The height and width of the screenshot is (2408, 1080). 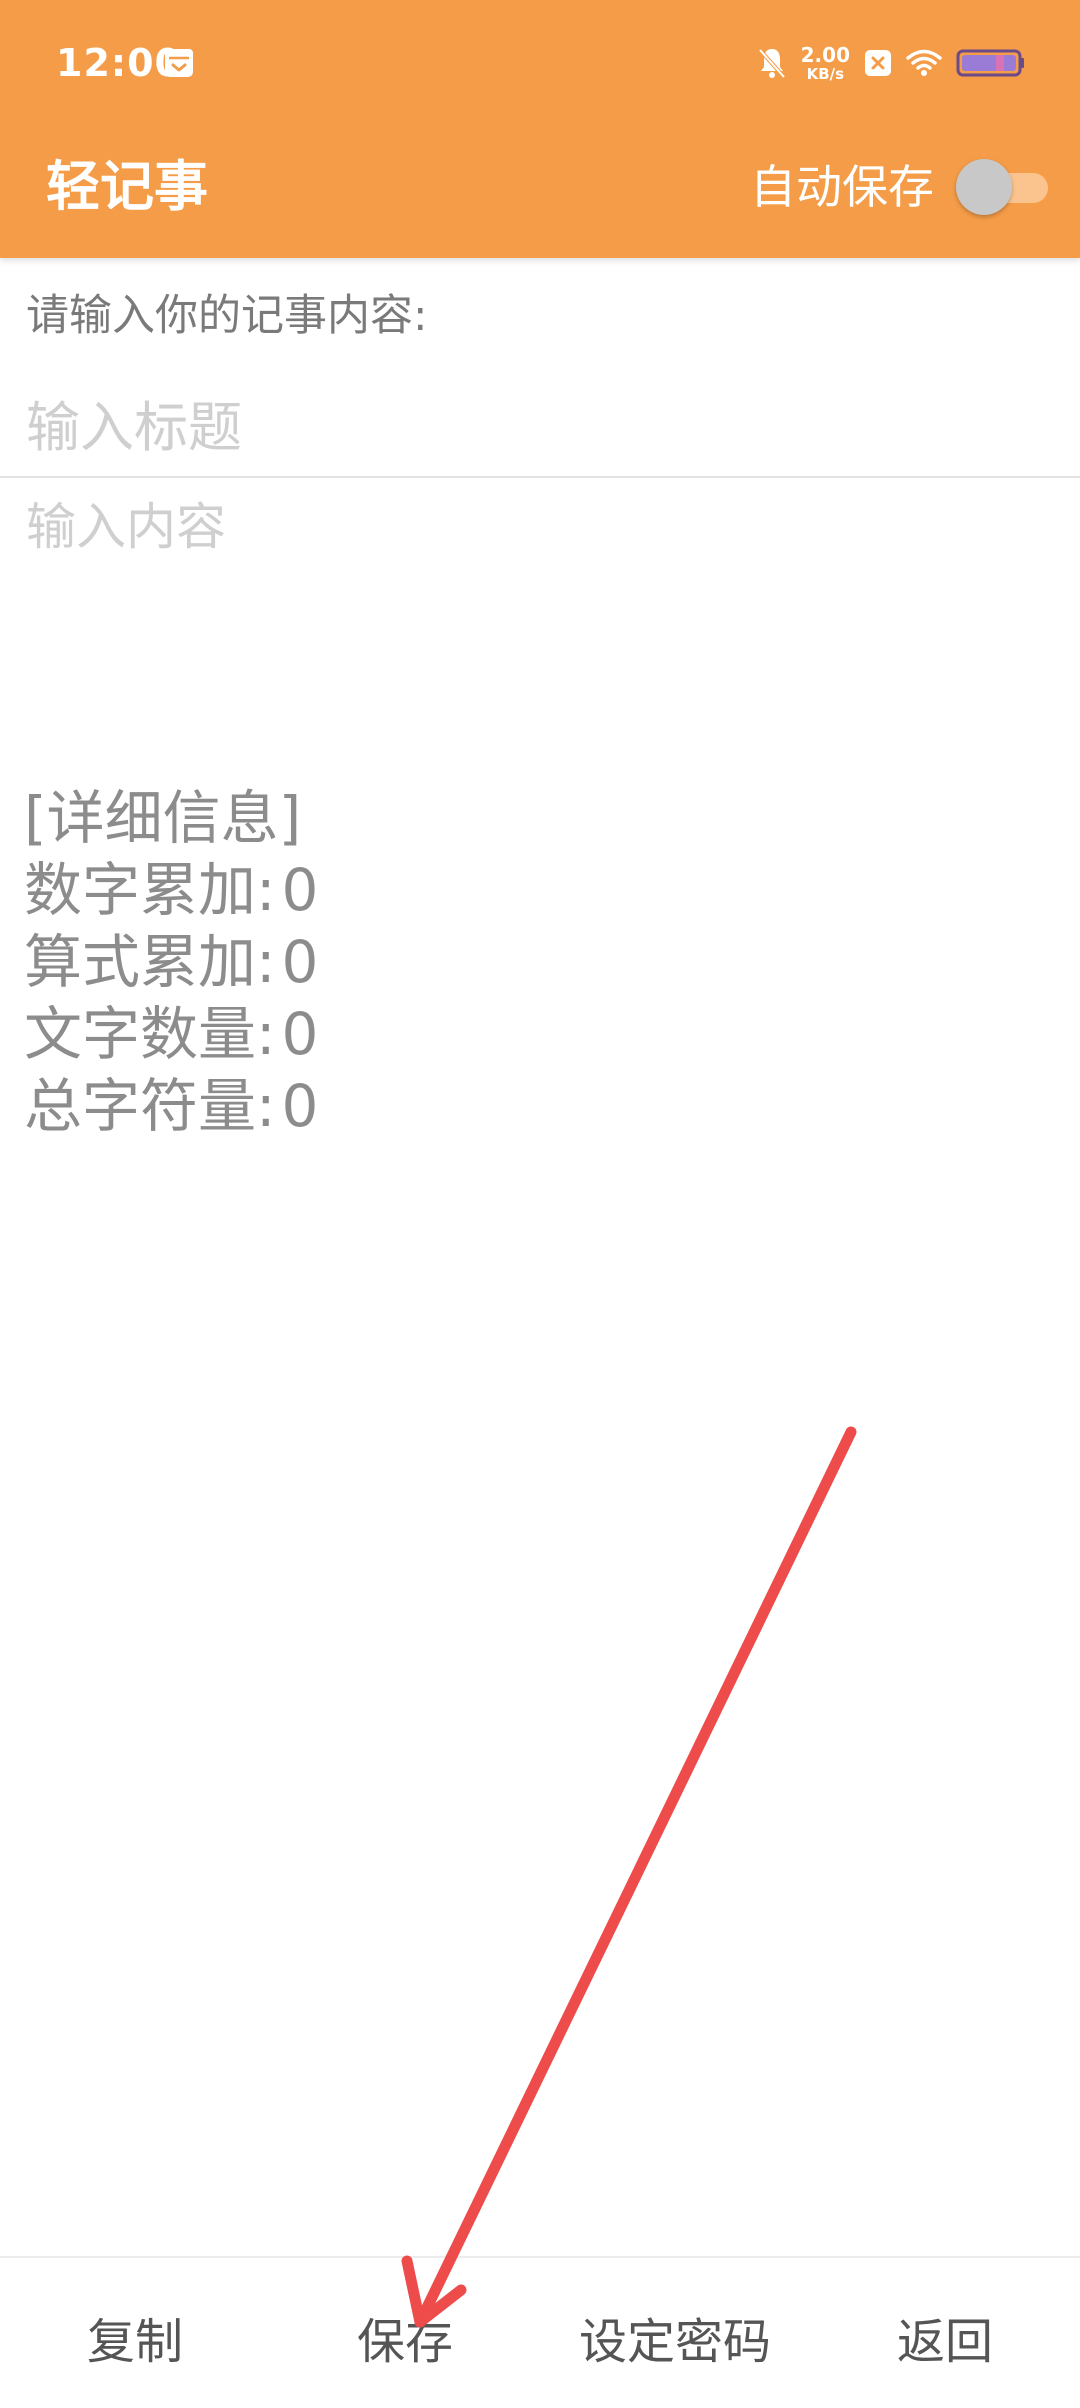 I want to click on details-panel: [详细信息] 数字累加: 0 算式累加: 0 文字数量: 0 总字符量: 0, so click(x=171, y=962).